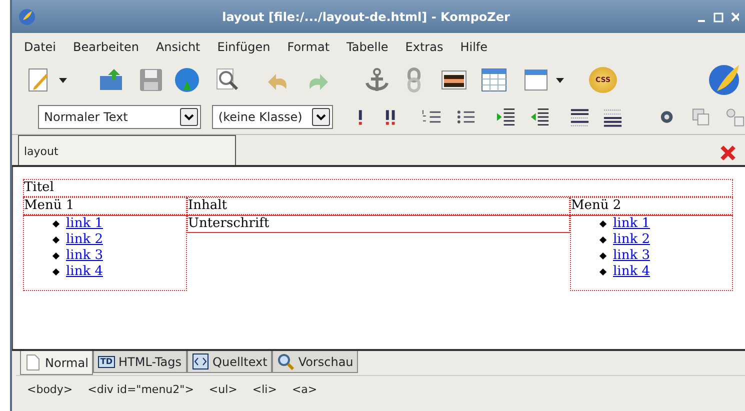 The width and height of the screenshot is (745, 411). What do you see at coordinates (735, 117) in the screenshot?
I see `connected-shapes-icon` at bounding box center [735, 117].